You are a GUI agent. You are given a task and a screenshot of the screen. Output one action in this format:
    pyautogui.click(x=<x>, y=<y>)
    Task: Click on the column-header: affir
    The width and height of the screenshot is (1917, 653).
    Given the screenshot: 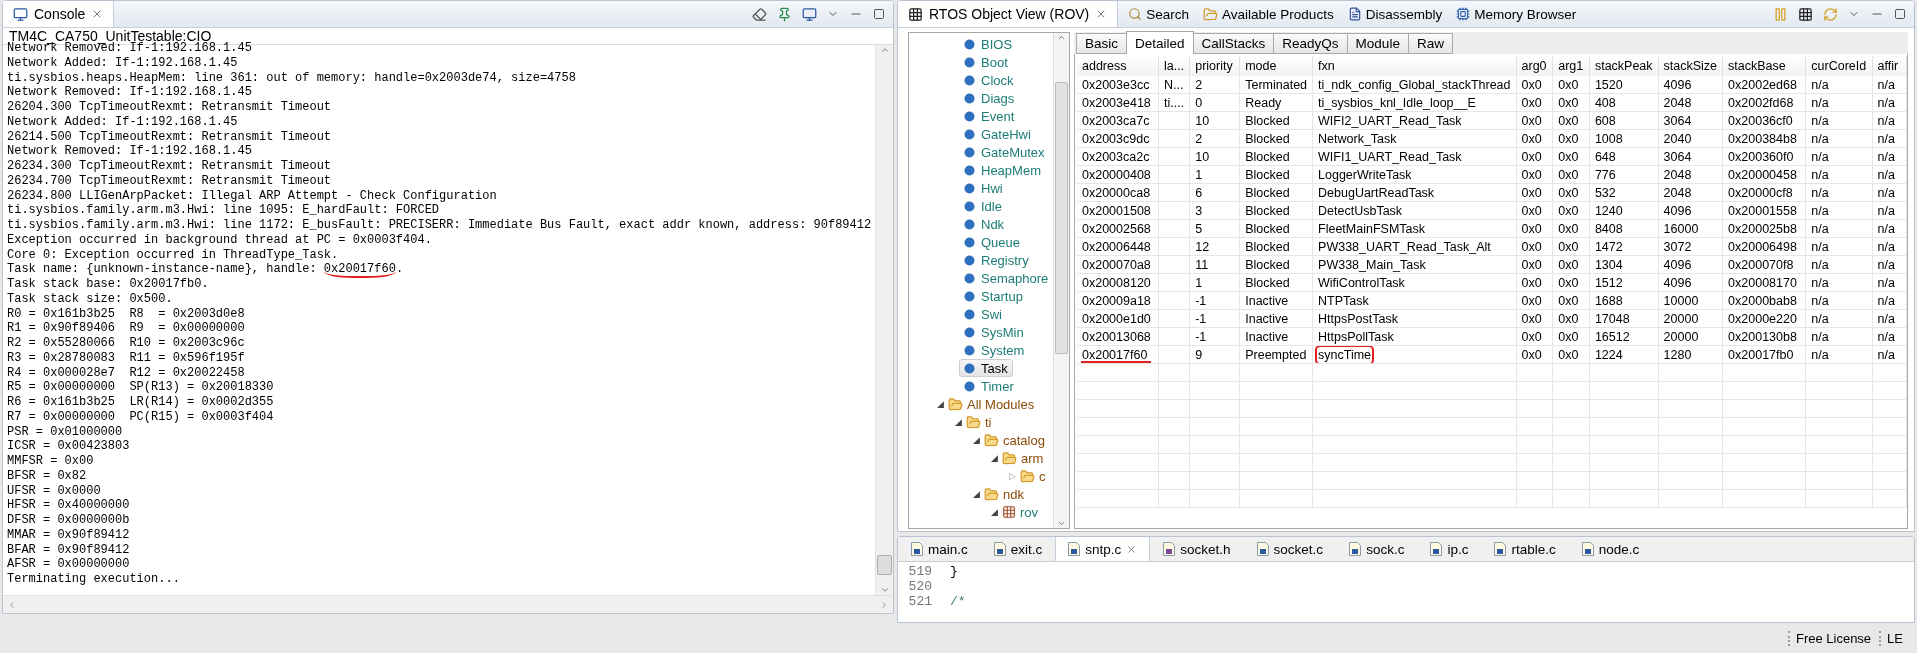 What is the action you would take?
    pyautogui.click(x=1889, y=66)
    